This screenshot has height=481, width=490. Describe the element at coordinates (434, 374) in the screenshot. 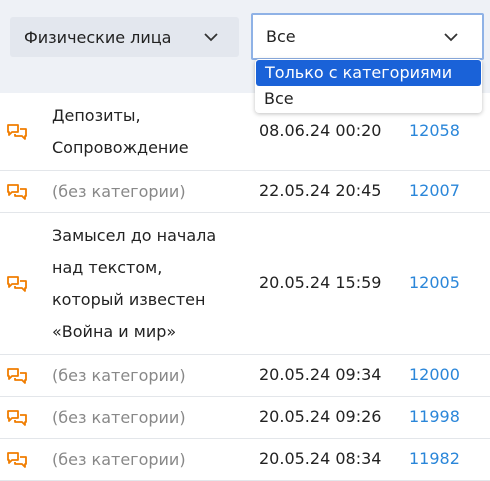

I see `conversation-number-link: 12000` at that location.